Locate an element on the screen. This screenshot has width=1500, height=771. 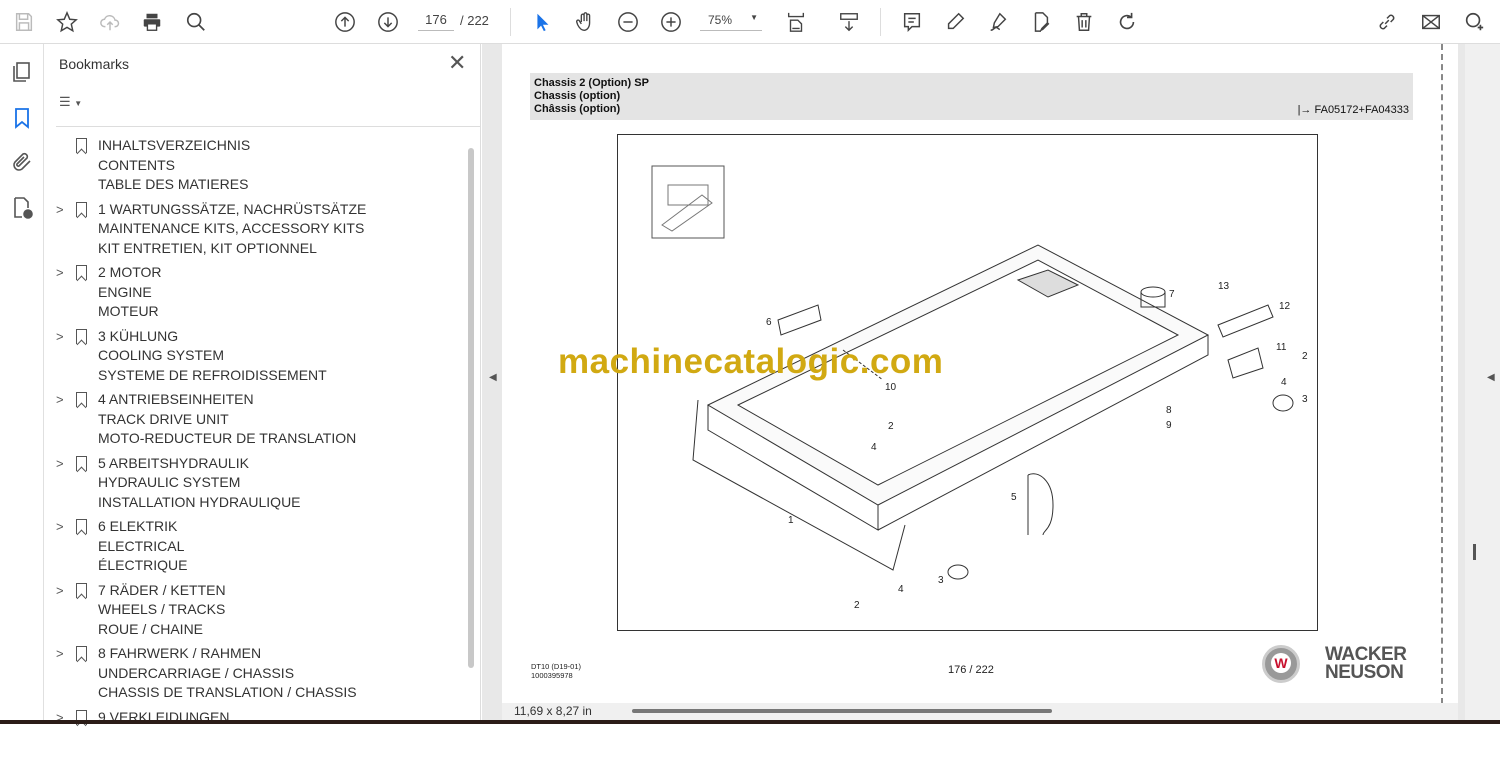
bookmark-label: MAINTENANCE KITS, ACCESSORY KITS is located at coordinates (281, 229).